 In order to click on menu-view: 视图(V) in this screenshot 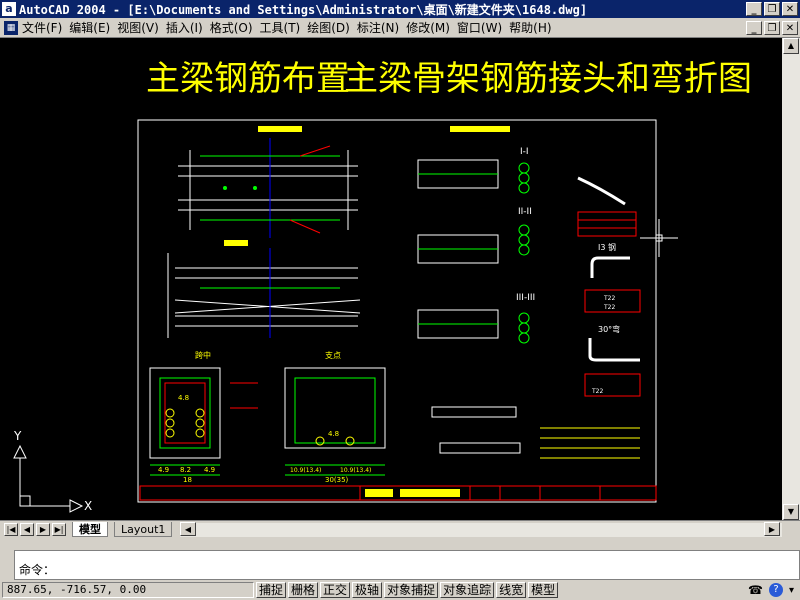, I will do `click(141, 27)`.